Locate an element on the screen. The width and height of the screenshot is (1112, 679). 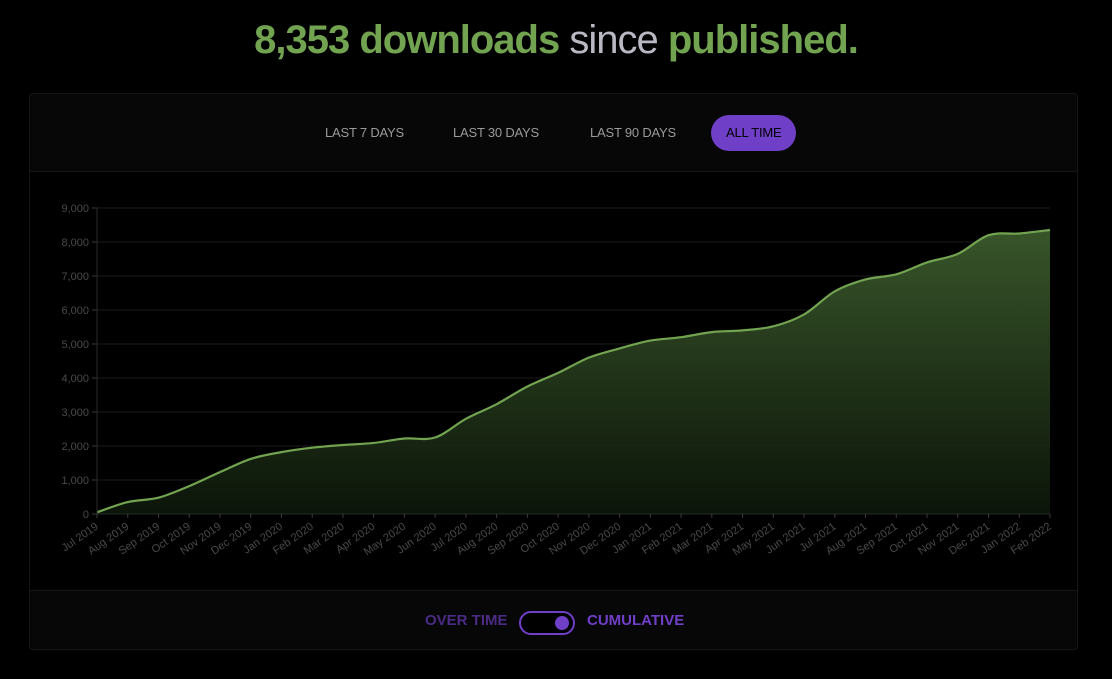
y-tick-label: 1,000 is located at coordinates (75, 481).